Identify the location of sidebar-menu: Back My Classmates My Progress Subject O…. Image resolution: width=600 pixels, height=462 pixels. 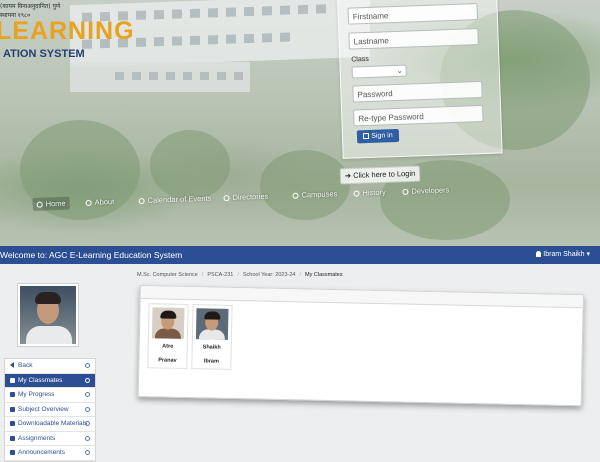
(50, 410).